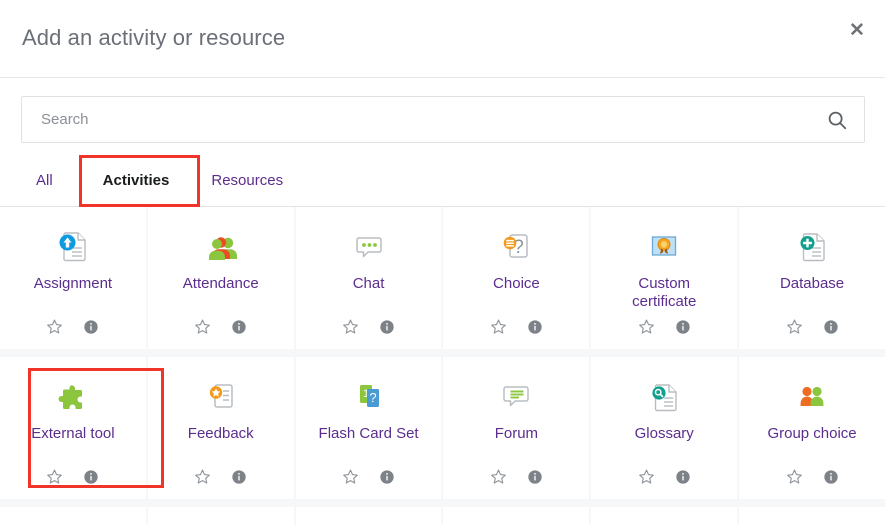 The height and width of the screenshot is (525, 885). I want to click on activity-card-media, so click(516, 516).